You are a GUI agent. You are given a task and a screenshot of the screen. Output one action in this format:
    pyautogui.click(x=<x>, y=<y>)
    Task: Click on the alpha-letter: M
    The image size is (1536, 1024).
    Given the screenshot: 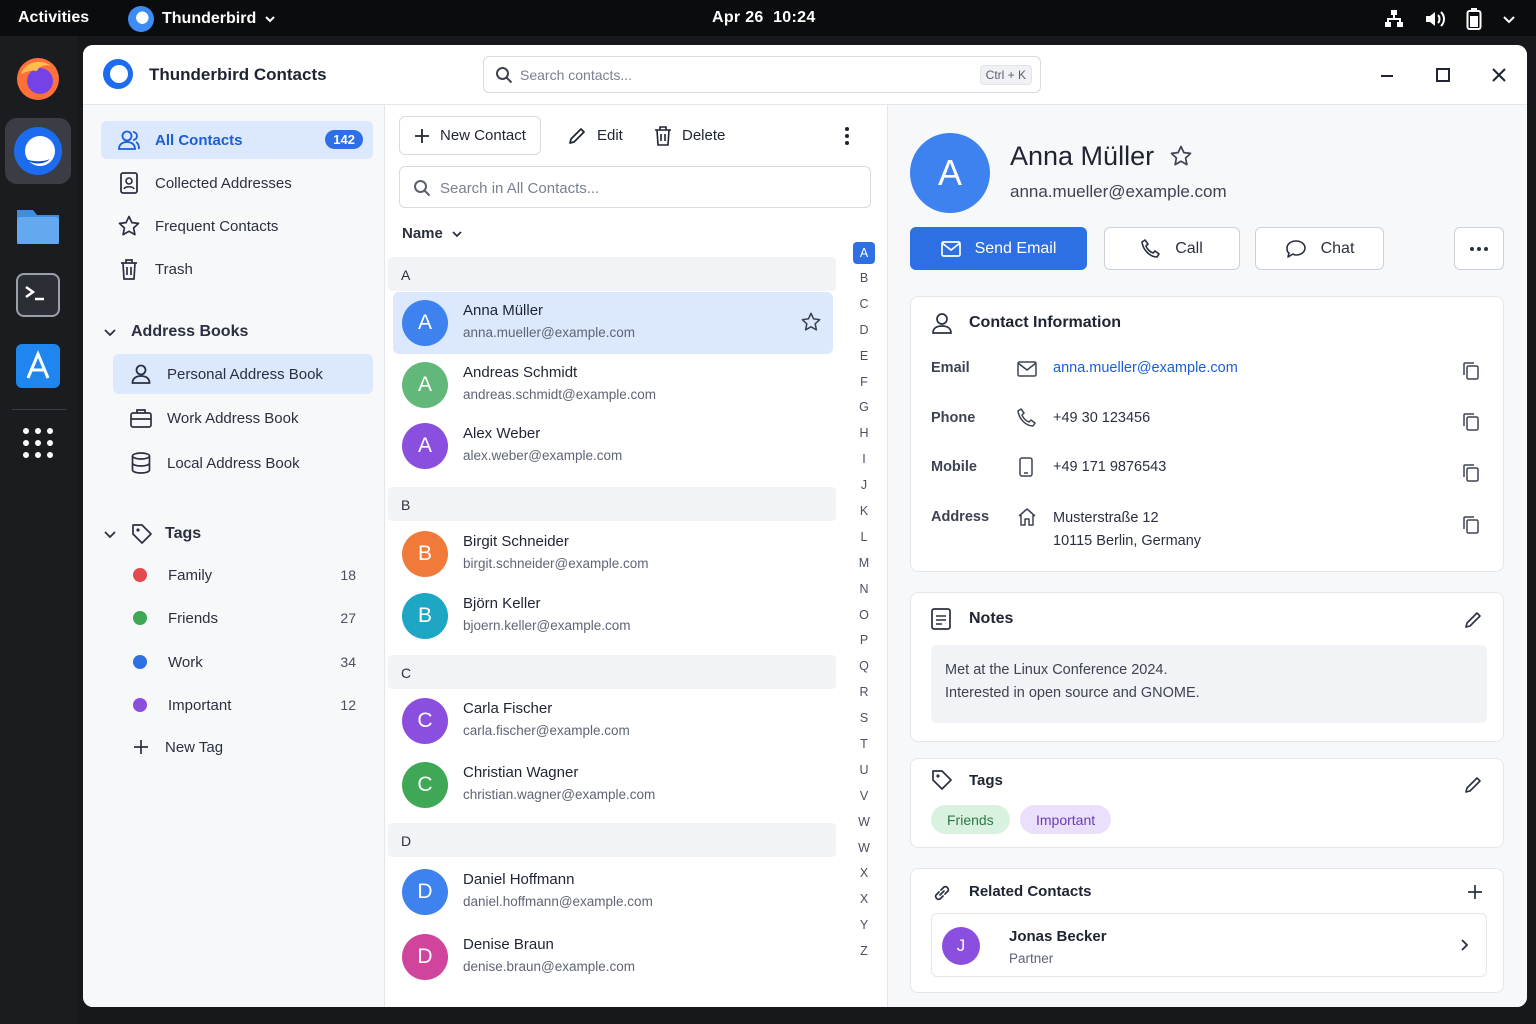 What is the action you would take?
    pyautogui.click(x=864, y=564)
    